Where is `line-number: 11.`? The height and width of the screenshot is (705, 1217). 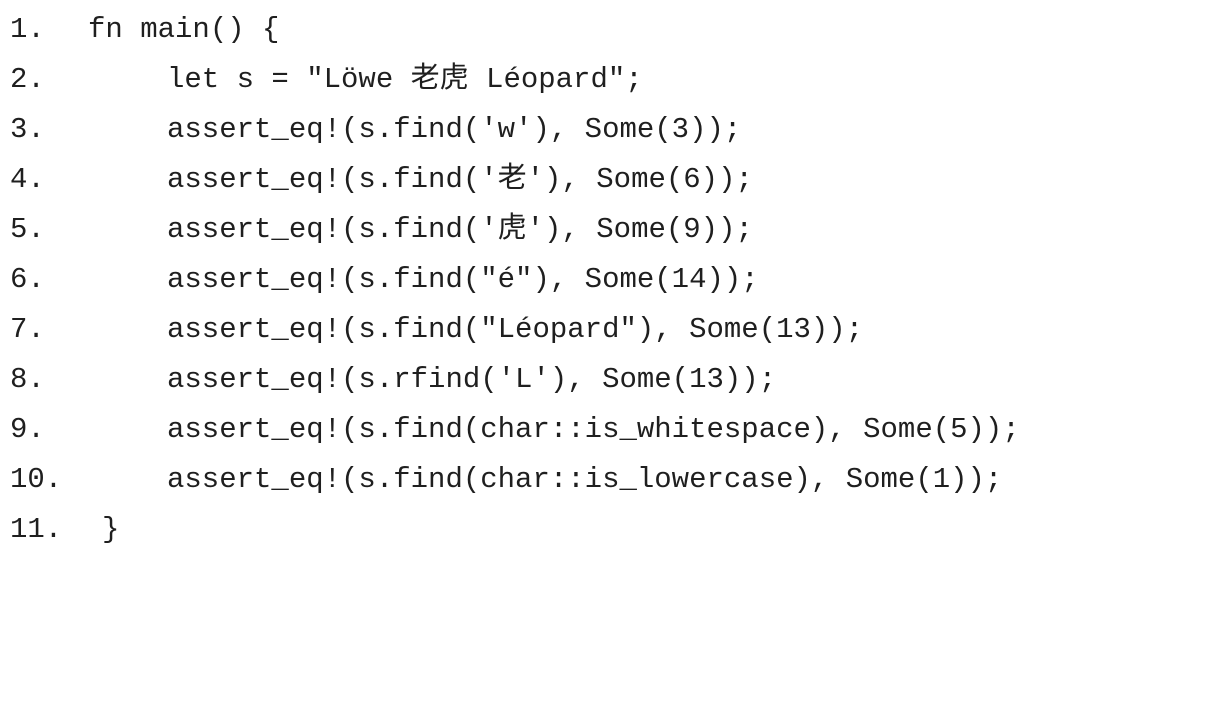 line-number: 11. is located at coordinates (36, 529).